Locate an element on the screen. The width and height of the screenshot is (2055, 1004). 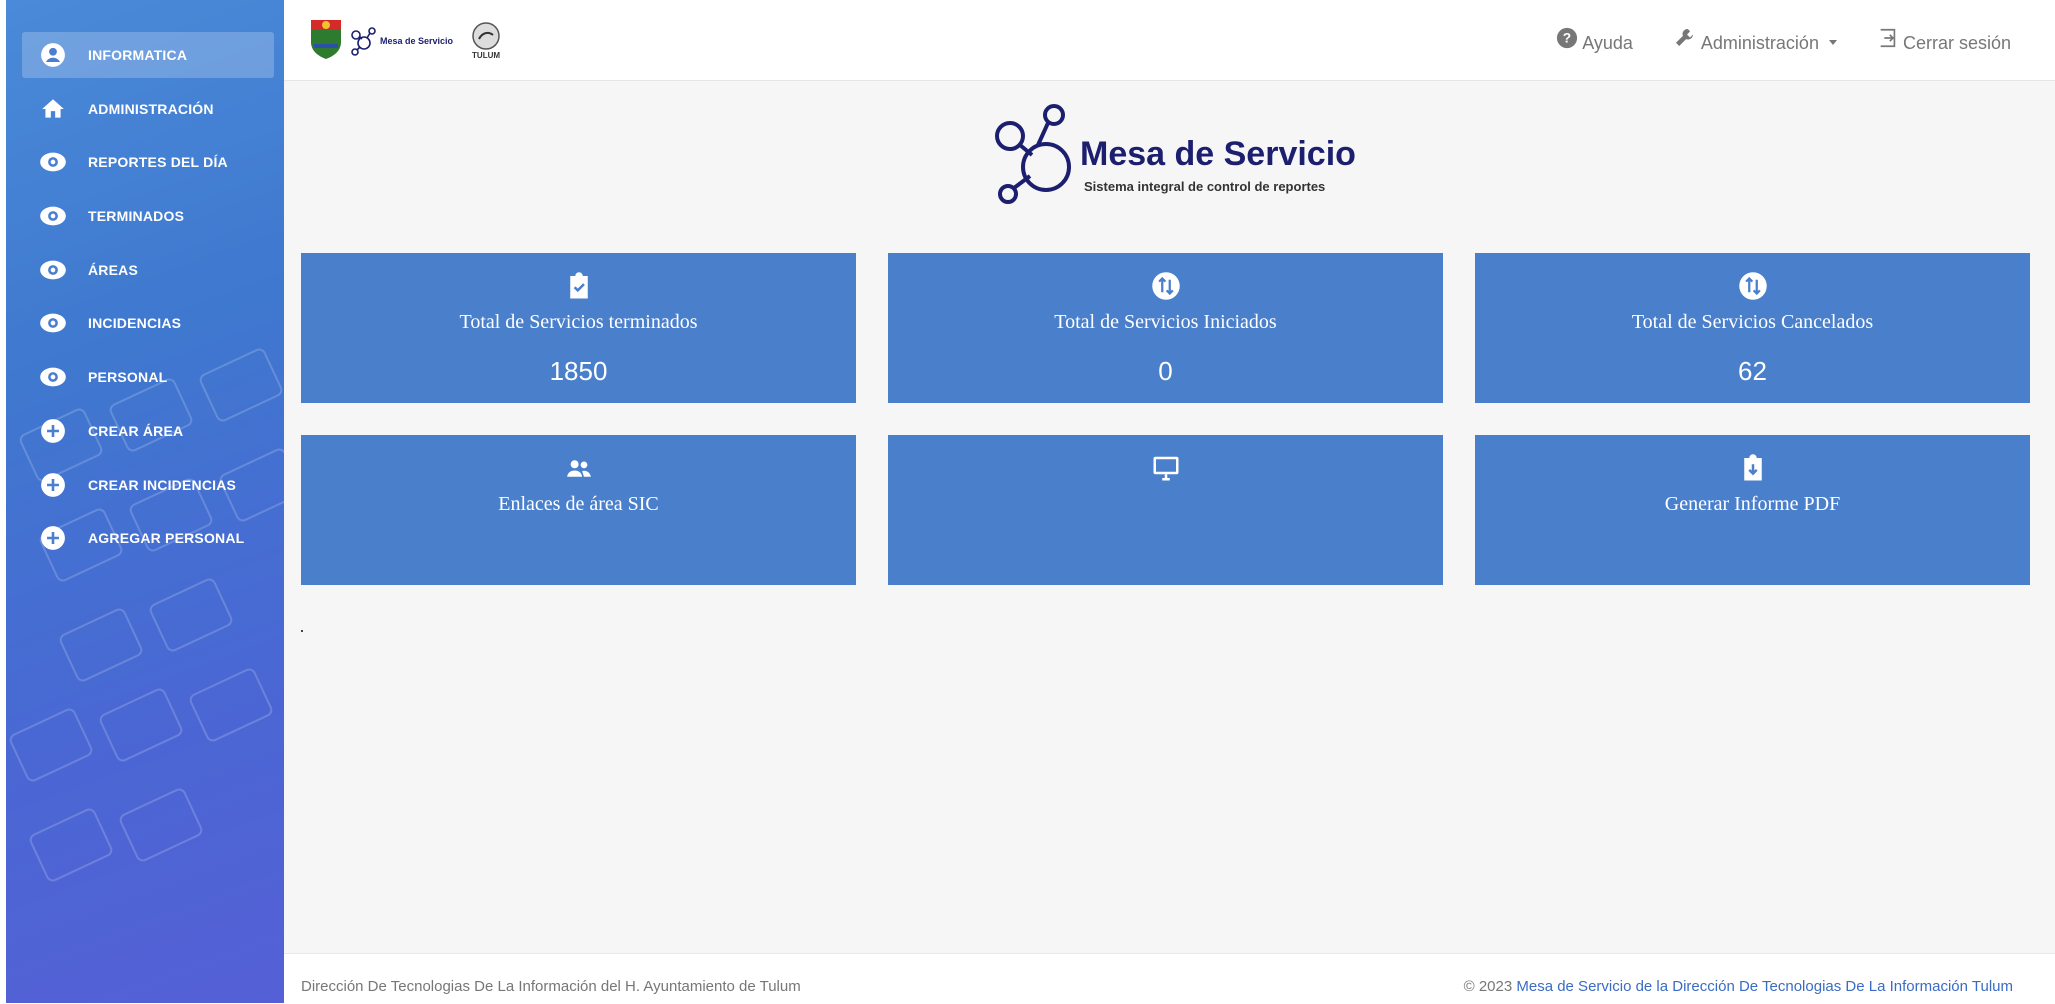
tulum-logo-text: TULUM is located at coordinates (486, 55).